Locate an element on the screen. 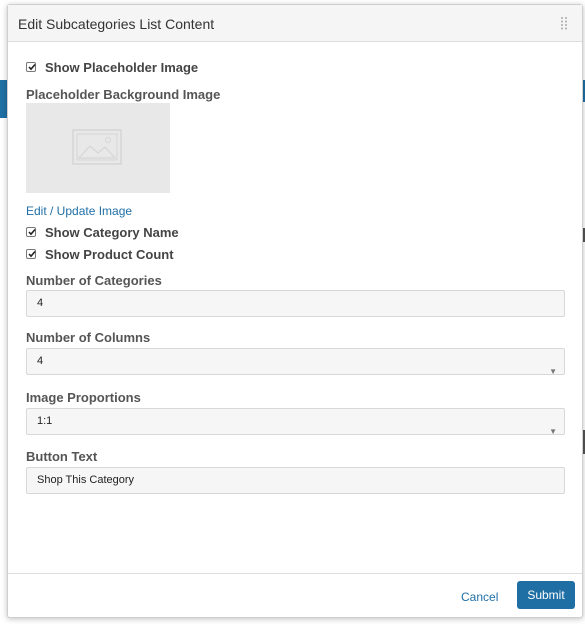 This screenshot has width=585, height=624. show-category-name-checkbox is located at coordinates (31, 232).